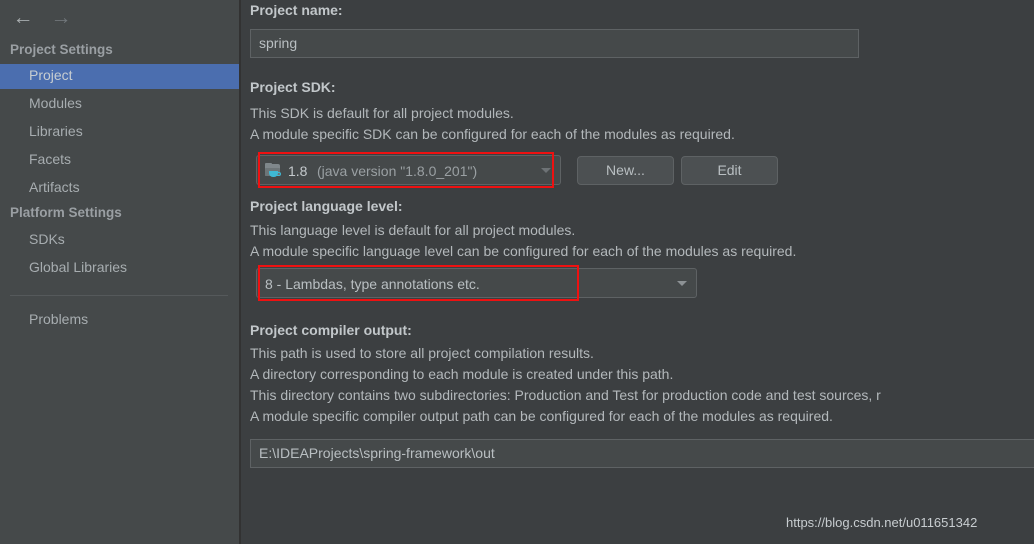 This screenshot has width=1034, height=544. What do you see at coordinates (119, 160) in the screenshot?
I see `sidebar-item-facets: Facets` at bounding box center [119, 160].